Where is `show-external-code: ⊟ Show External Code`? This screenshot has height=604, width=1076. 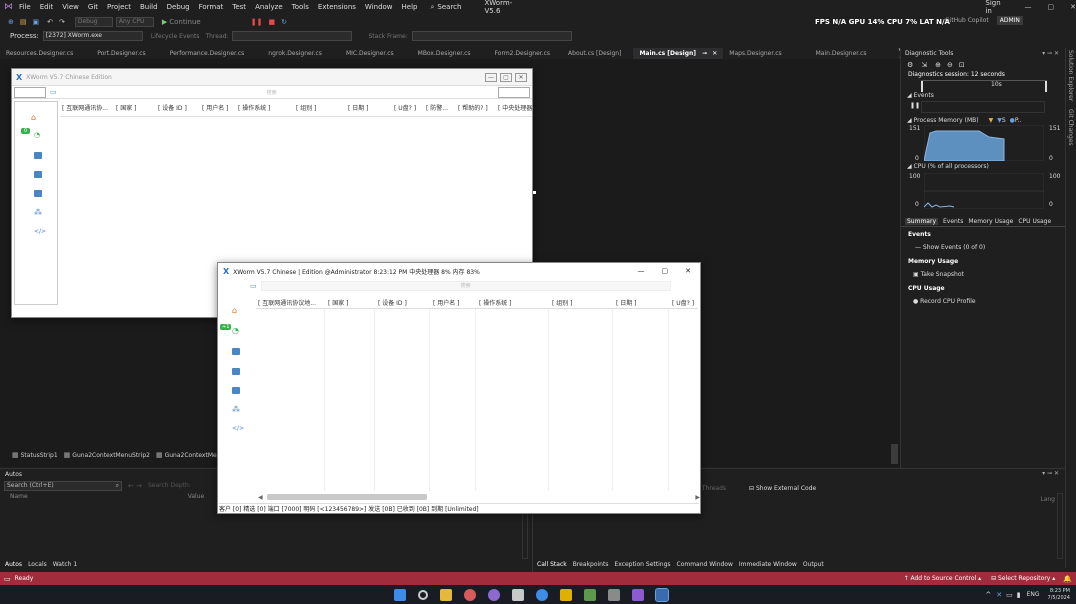 show-external-code: ⊟ Show External Code is located at coordinates (782, 488).